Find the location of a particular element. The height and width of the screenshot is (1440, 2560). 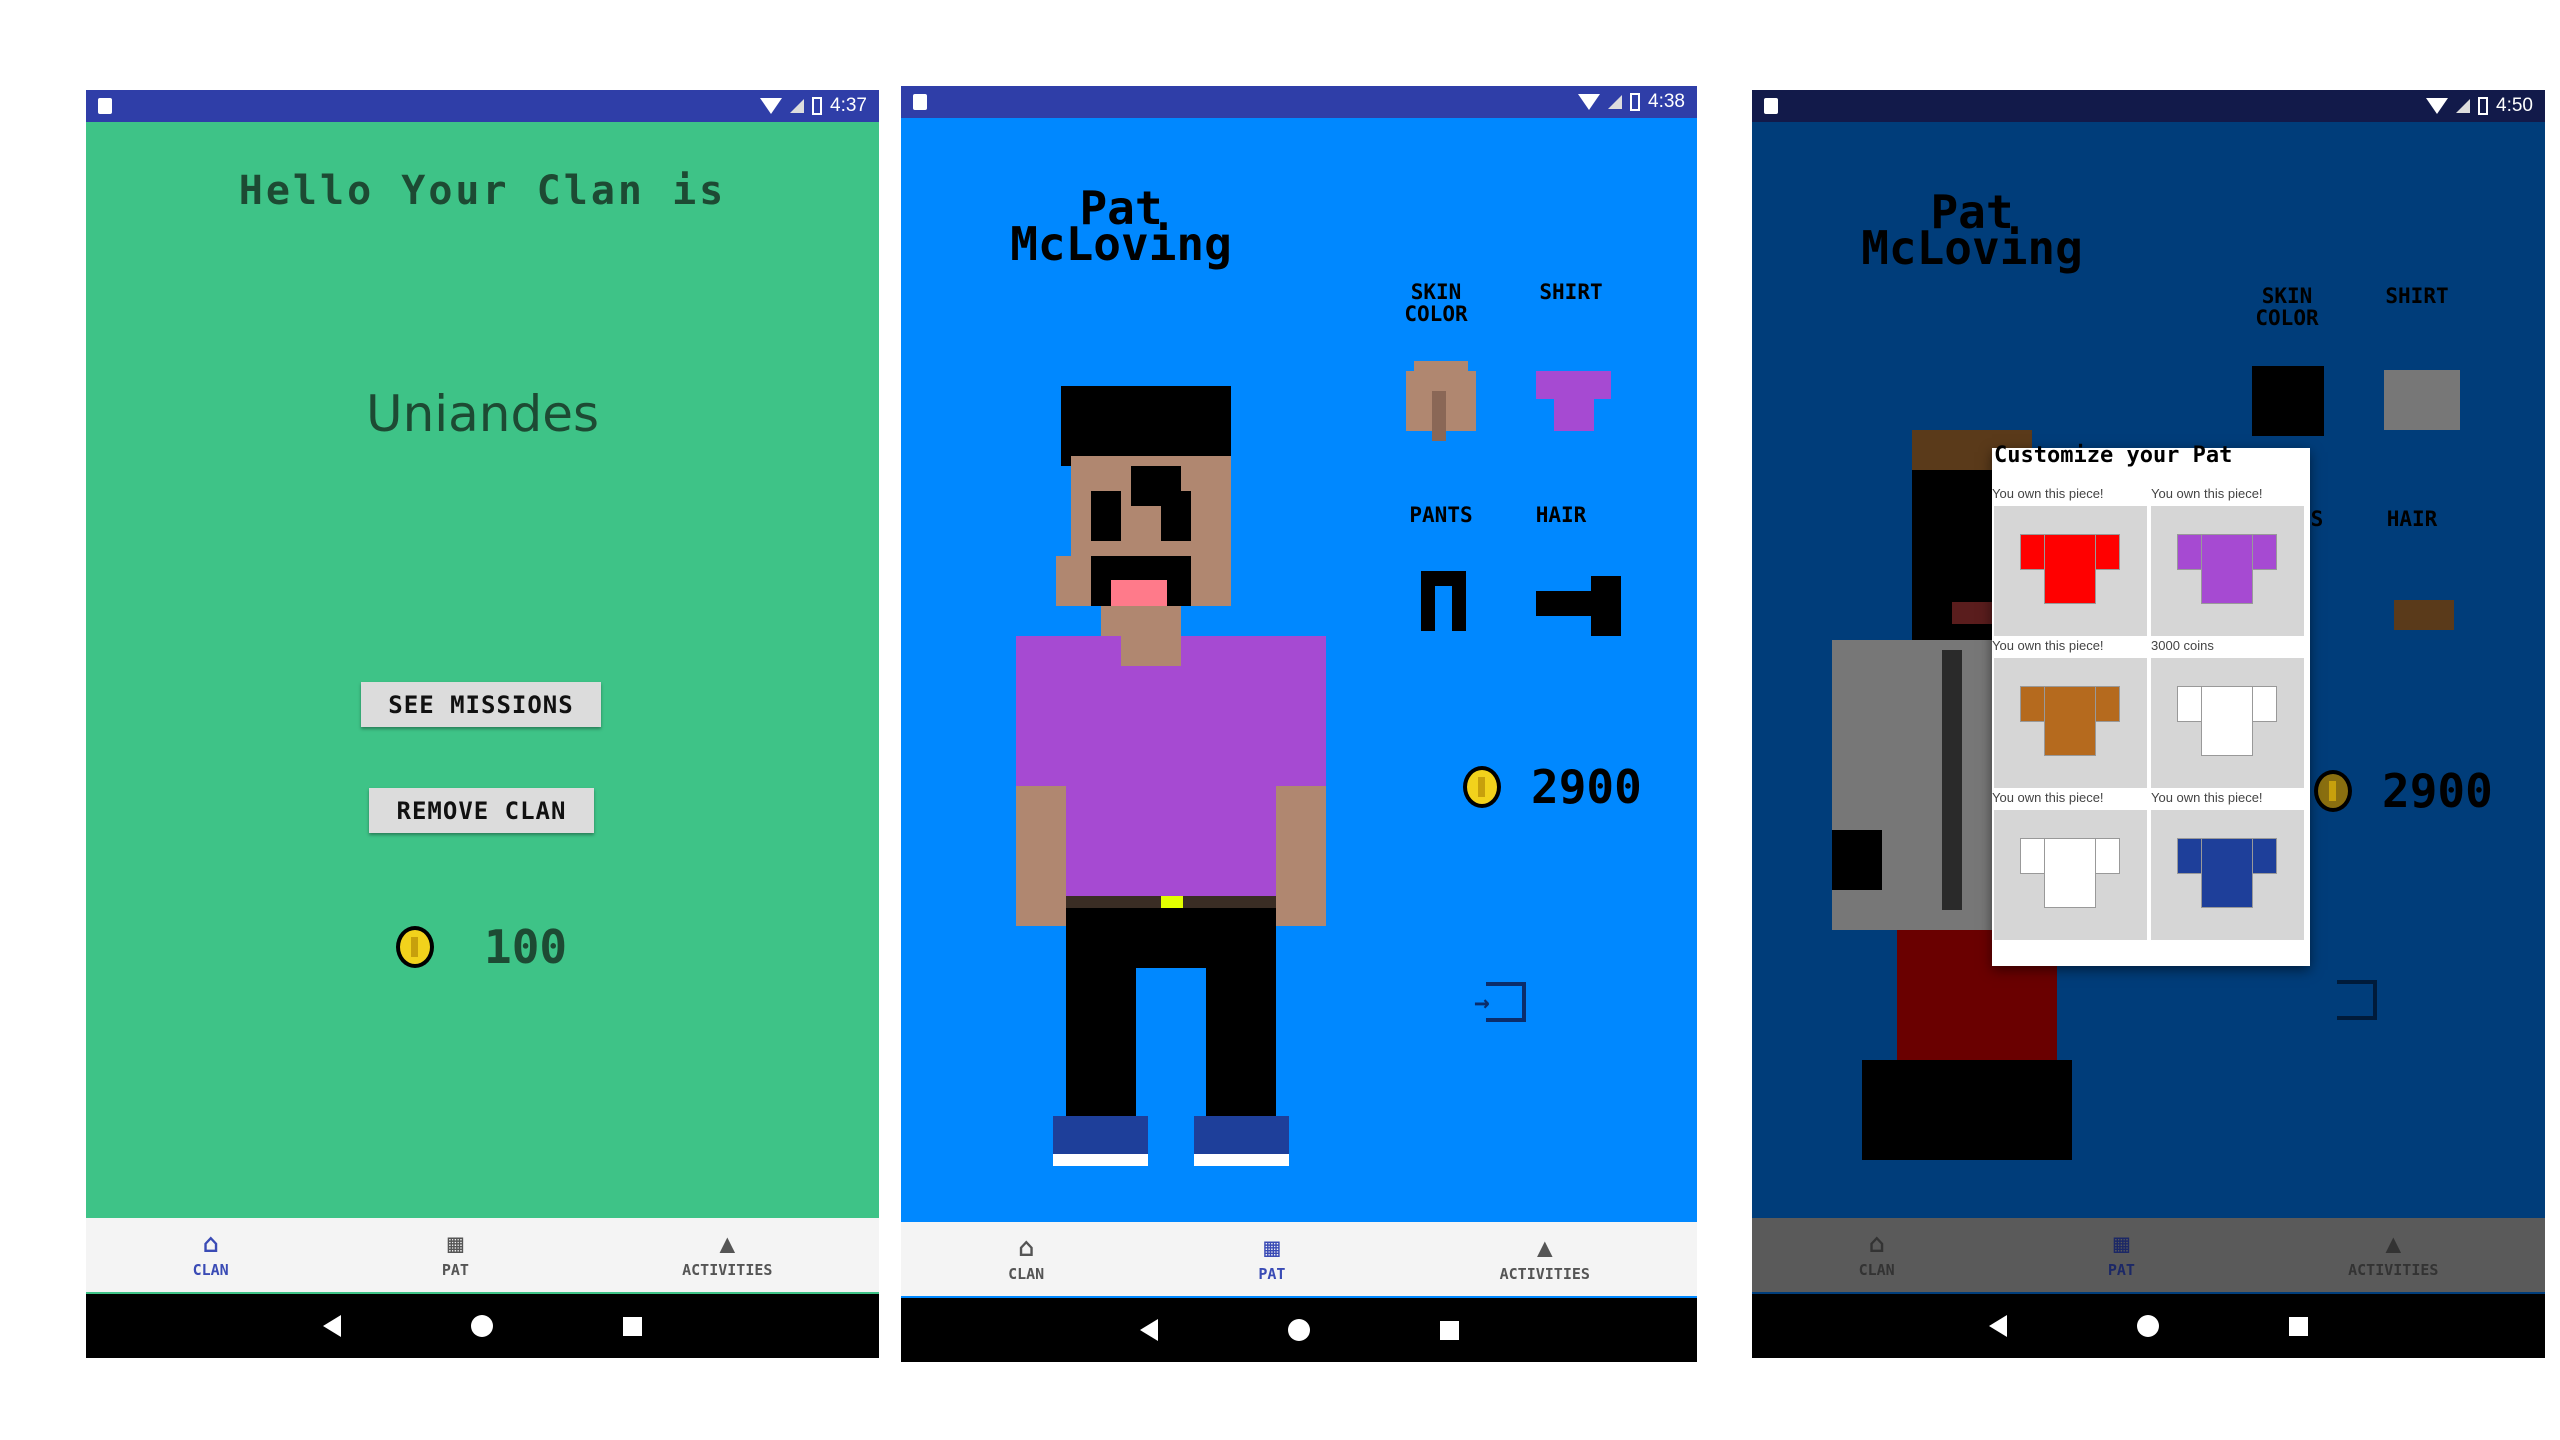

leg-right is located at coordinates (1241, 1041).